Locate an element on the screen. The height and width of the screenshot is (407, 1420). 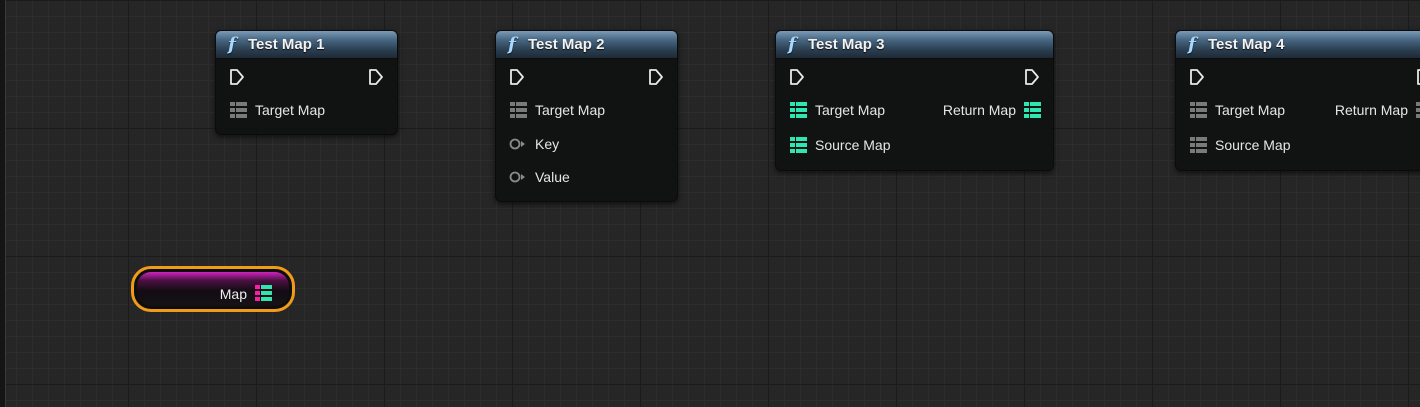
variable-label: Map is located at coordinates (233, 294).